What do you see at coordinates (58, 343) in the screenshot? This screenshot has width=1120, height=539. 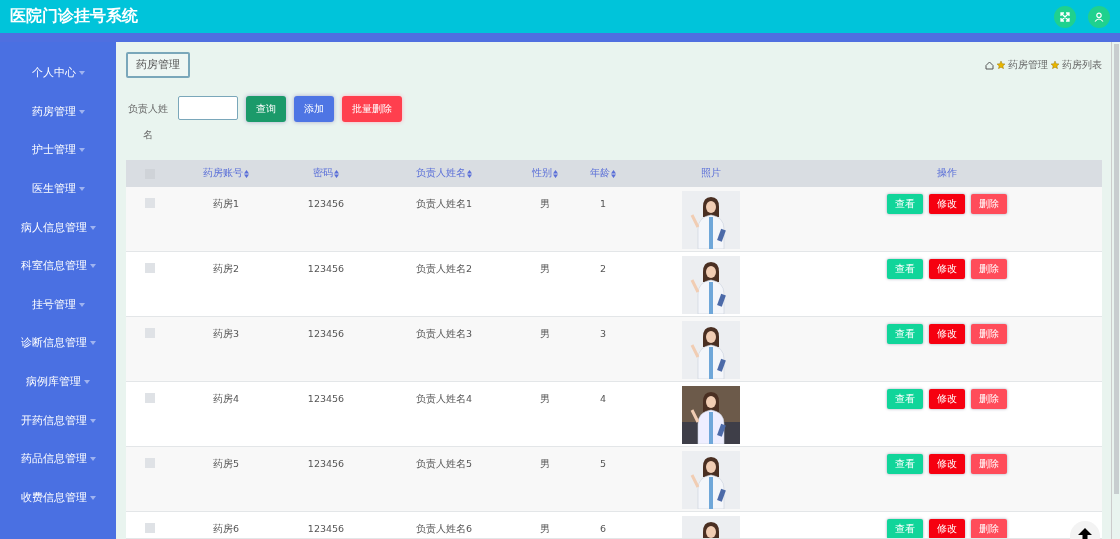 I see `sidebar-item: 诊断信息管理` at bounding box center [58, 343].